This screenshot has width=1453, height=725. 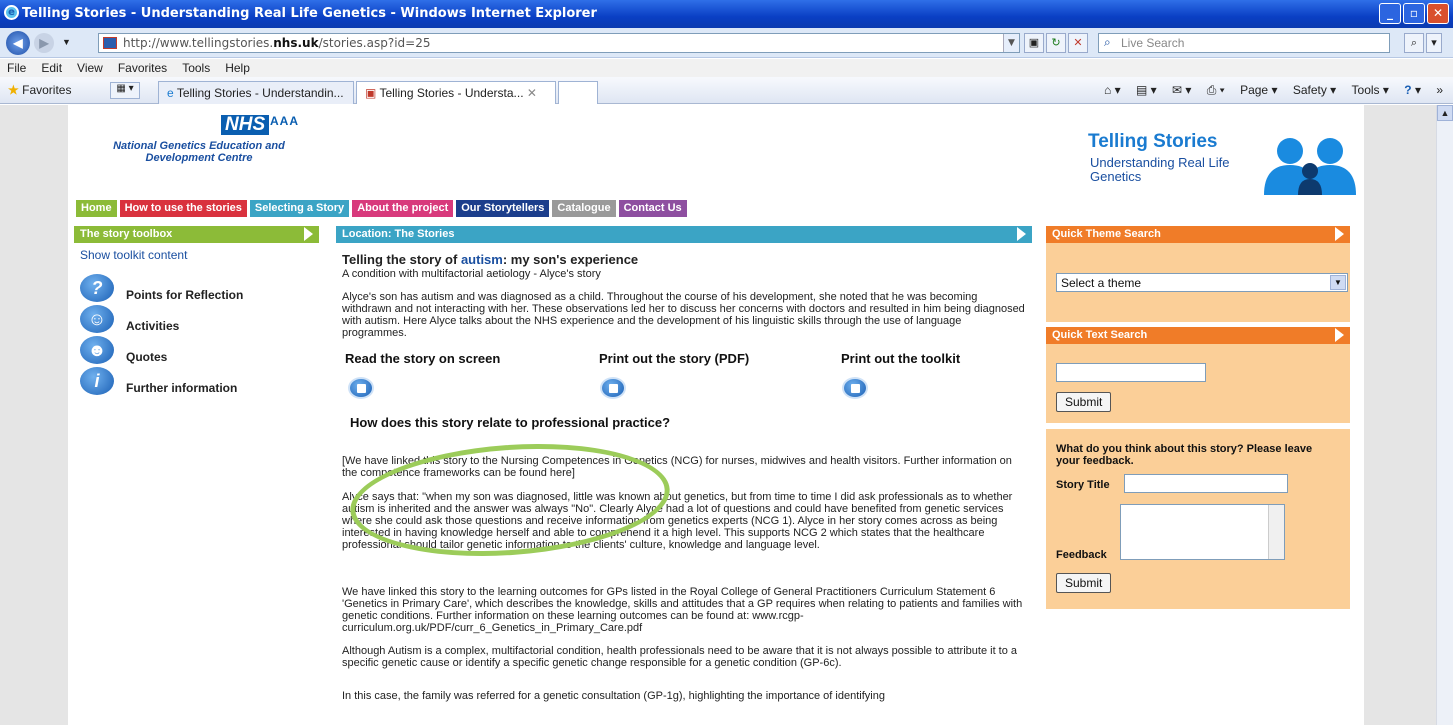 What do you see at coordinates (133, 255) in the screenshot?
I see `show-toolkit-link: Show toolkit content` at bounding box center [133, 255].